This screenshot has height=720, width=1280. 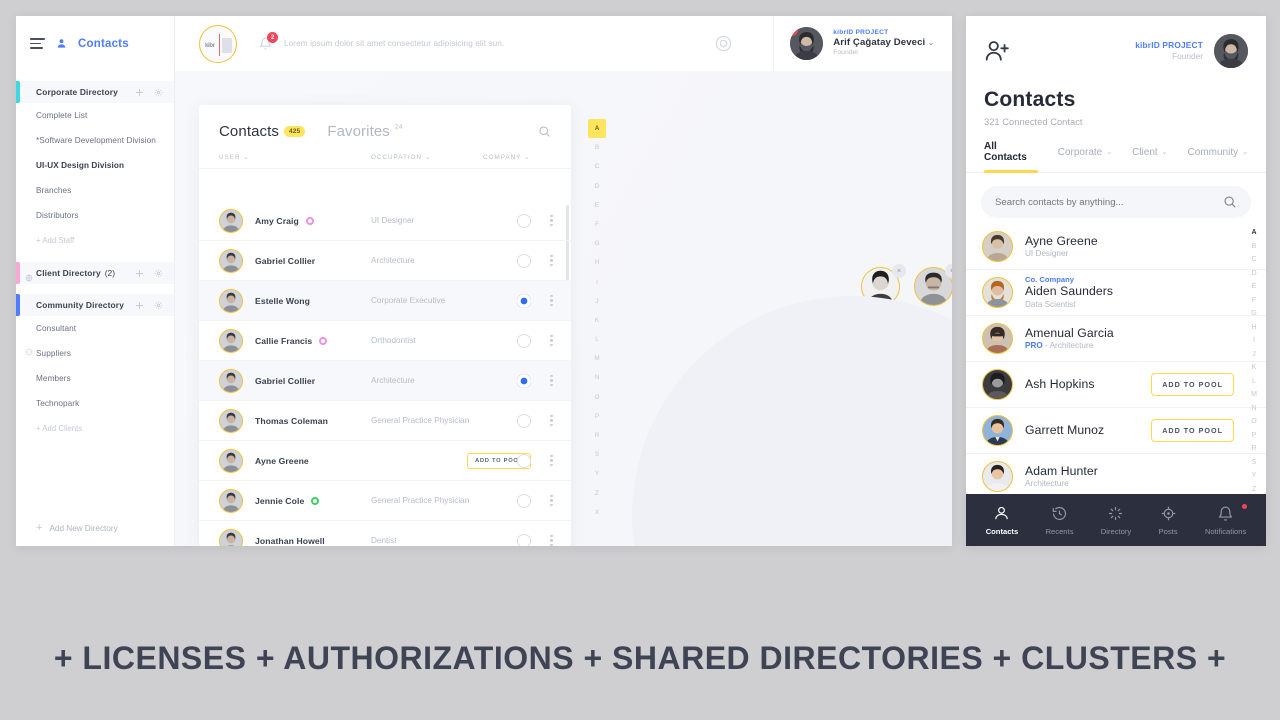 What do you see at coordinates (95, 328) in the screenshot?
I see `sidebar-item-consultant: Consultant` at bounding box center [95, 328].